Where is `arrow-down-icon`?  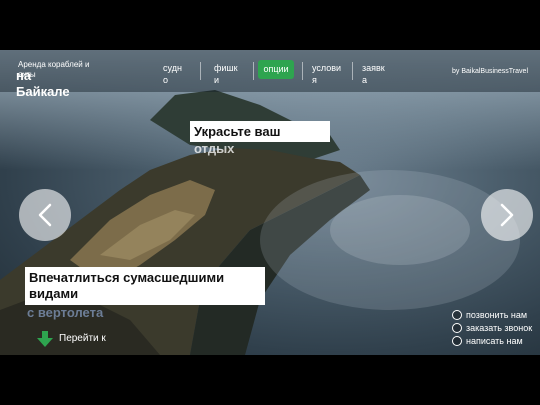 arrow-down-icon is located at coordinates (45, 339).